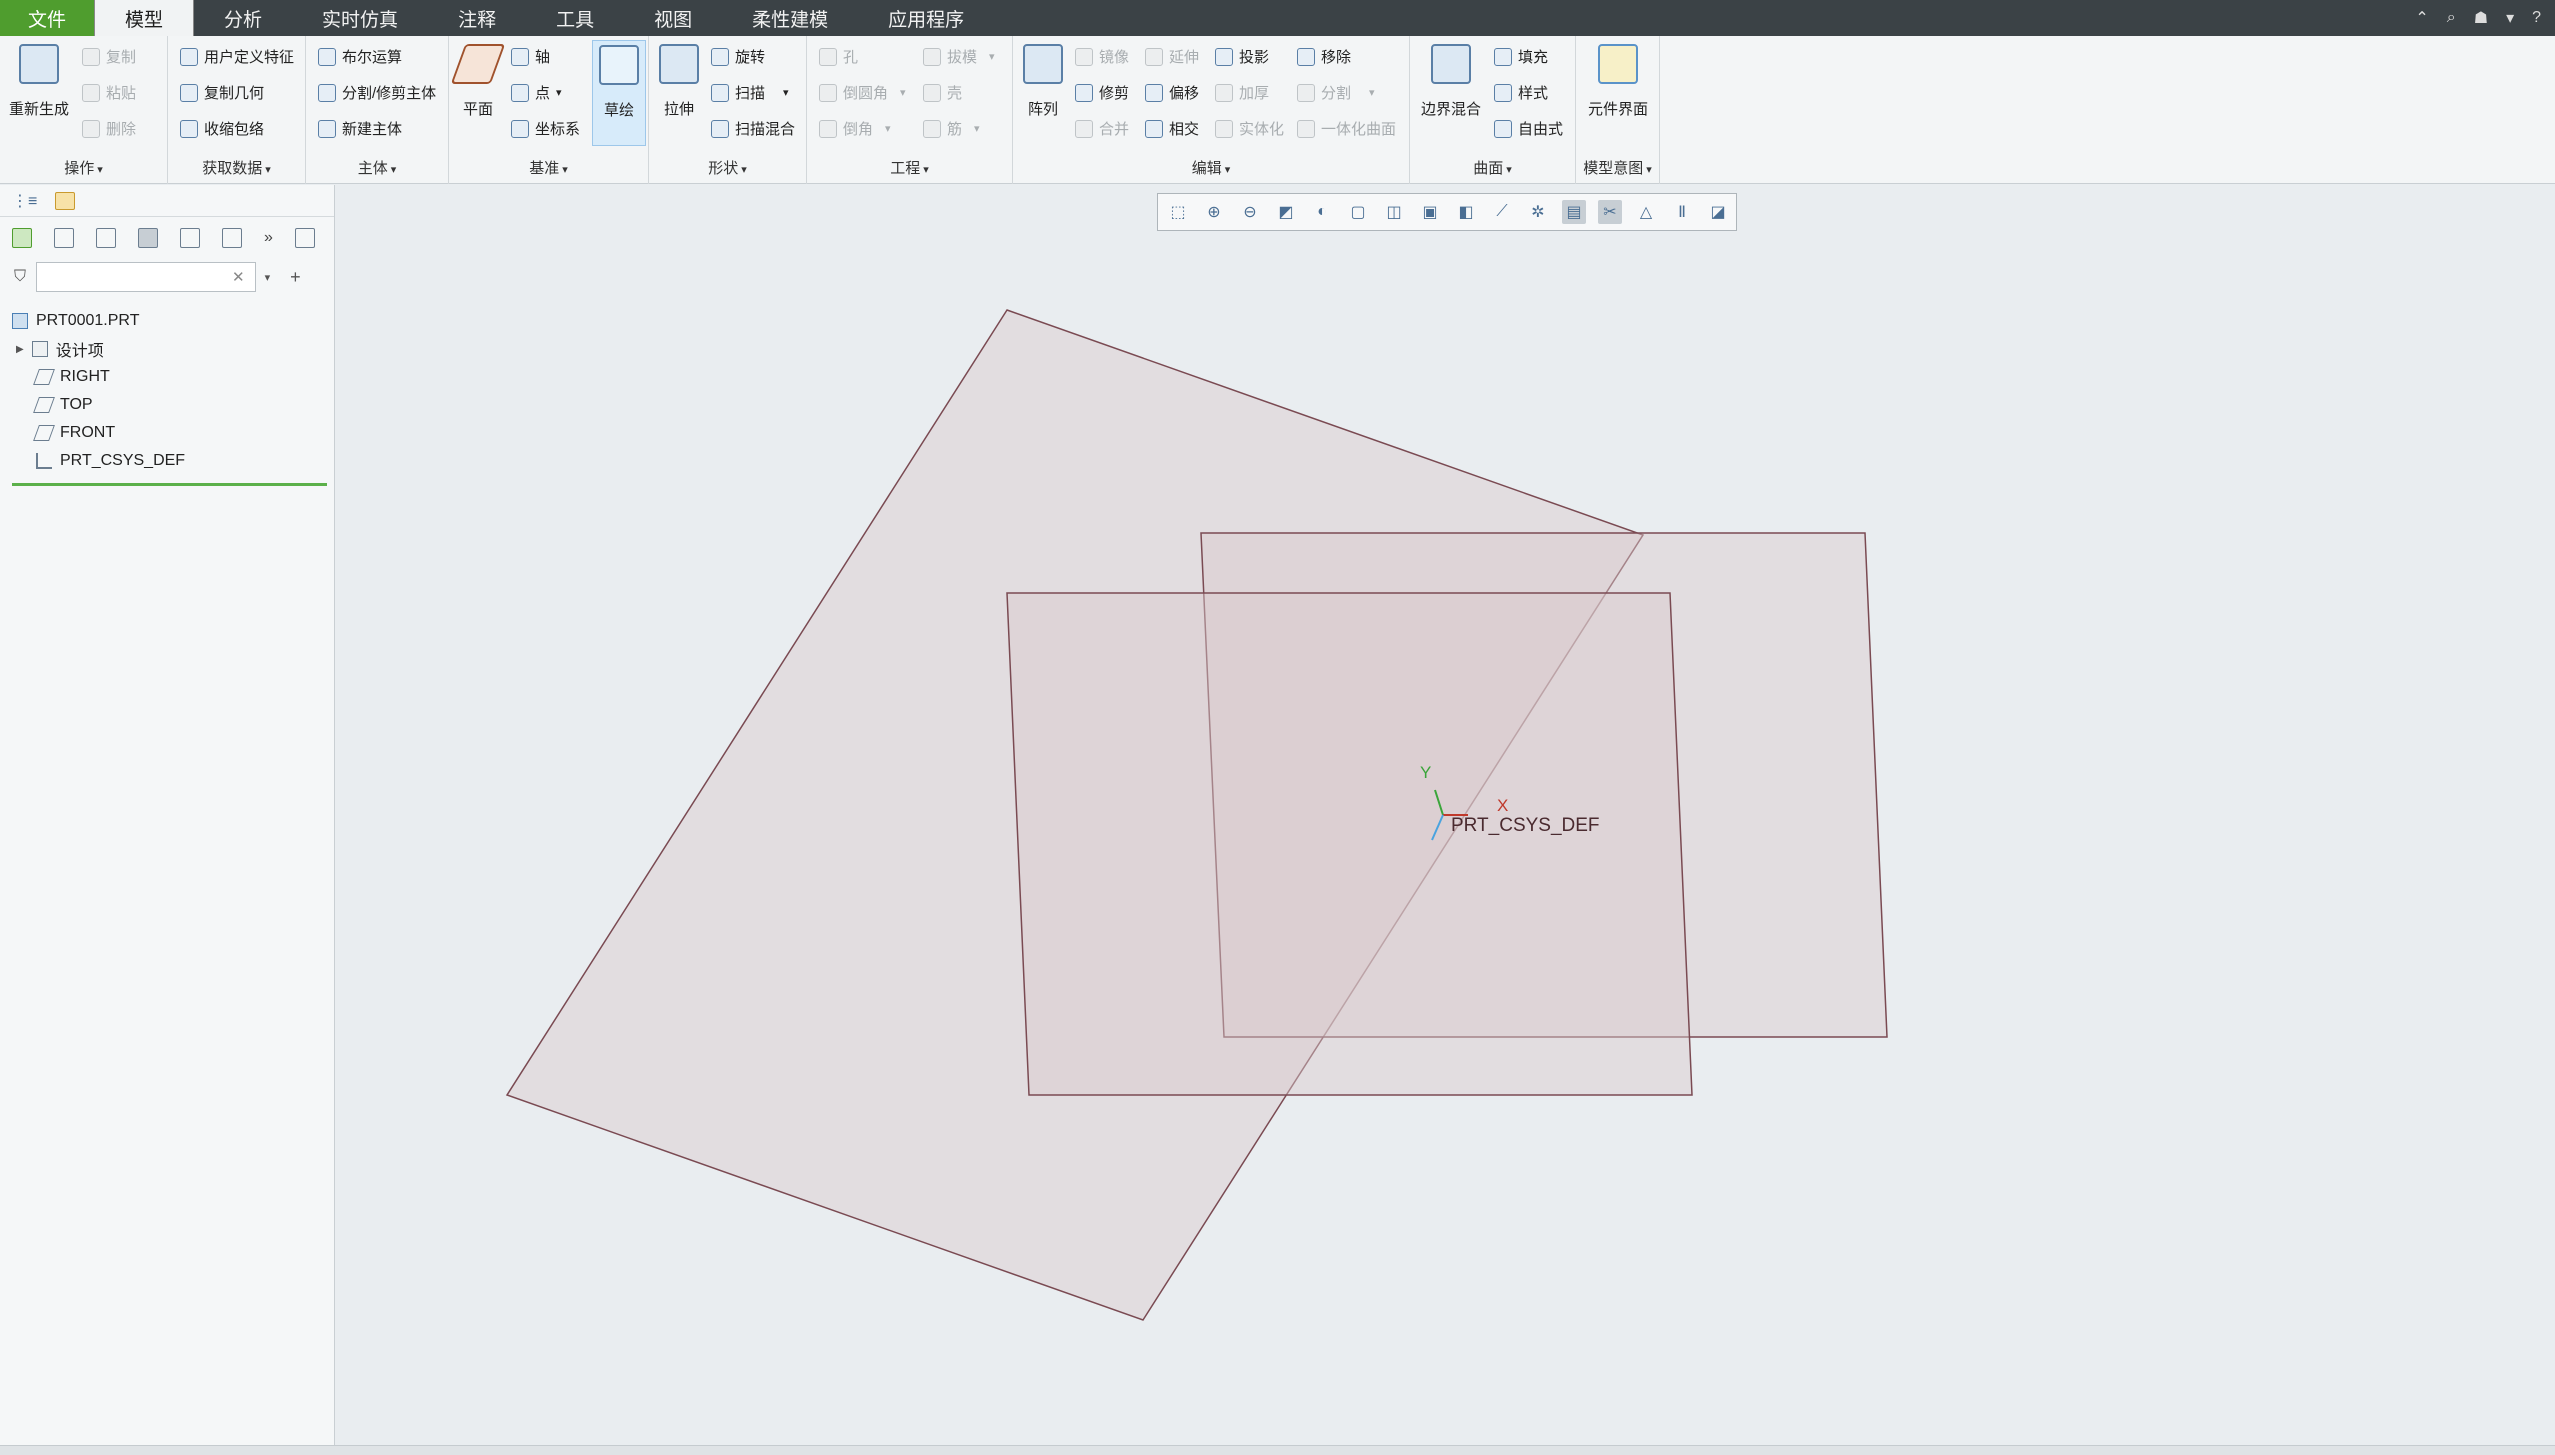  Describe the element at coordinates (1178, 212) in the screenshot. I see `refit-icon: ⬚` at that location.